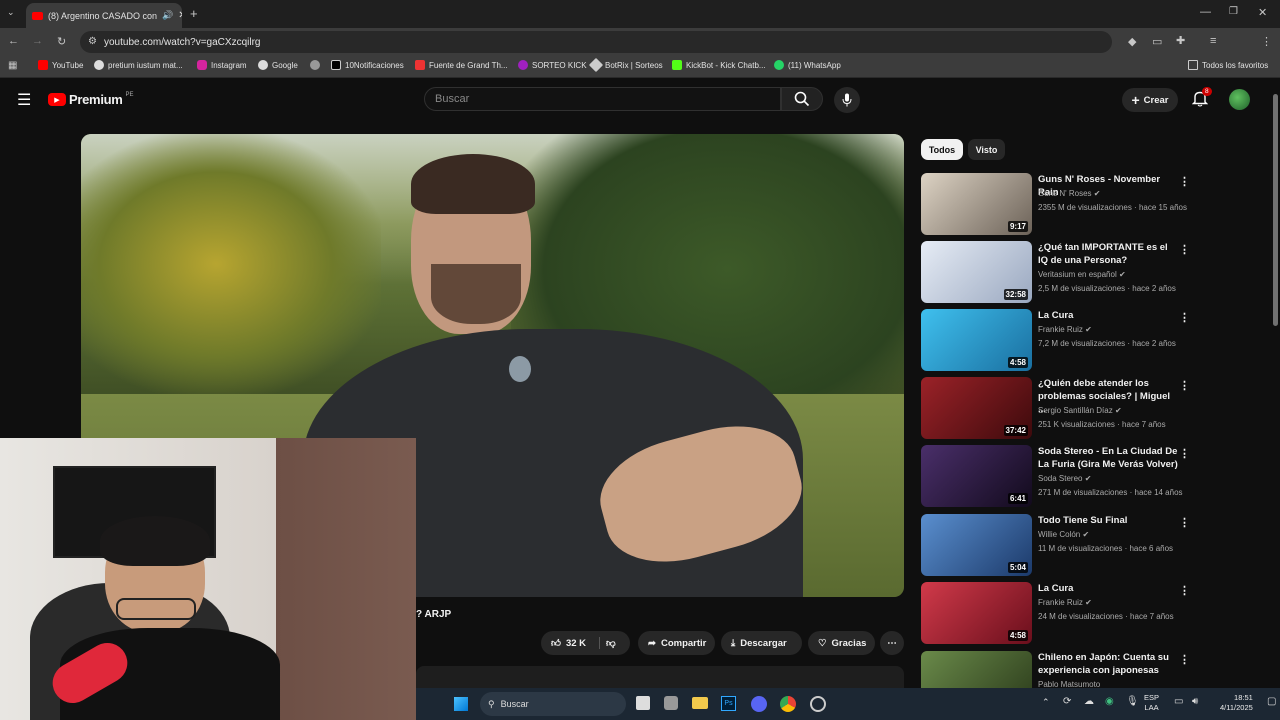 The height and width of the screenshot is (720, 1280). What do you see at coordinates (942, 149) in the screenshot?
I see `chip-todos: Todos` at bounding box center [942, 149].